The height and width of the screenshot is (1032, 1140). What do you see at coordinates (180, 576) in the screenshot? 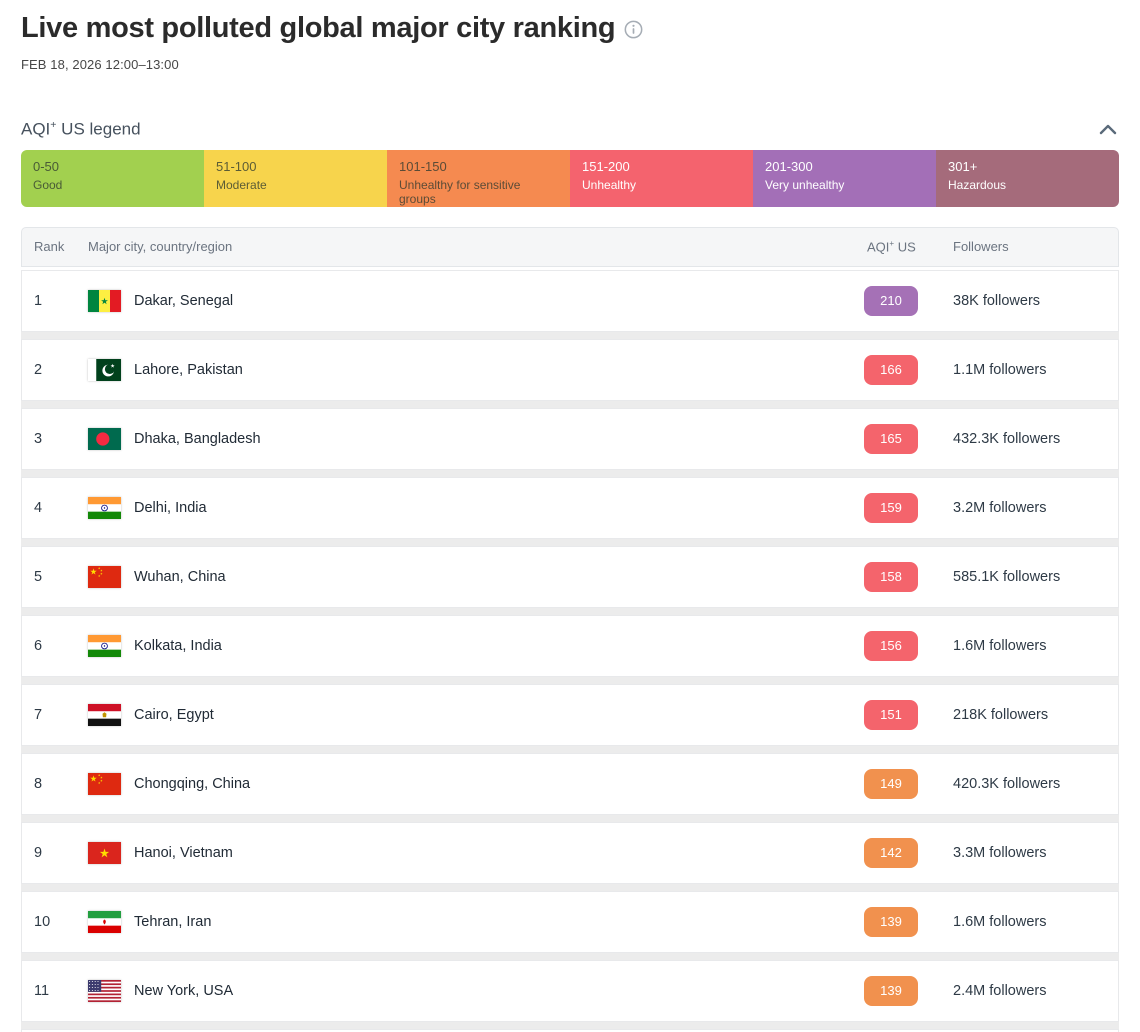
I see `city-name: Wuhan, China` at bounding box center [180, 576].